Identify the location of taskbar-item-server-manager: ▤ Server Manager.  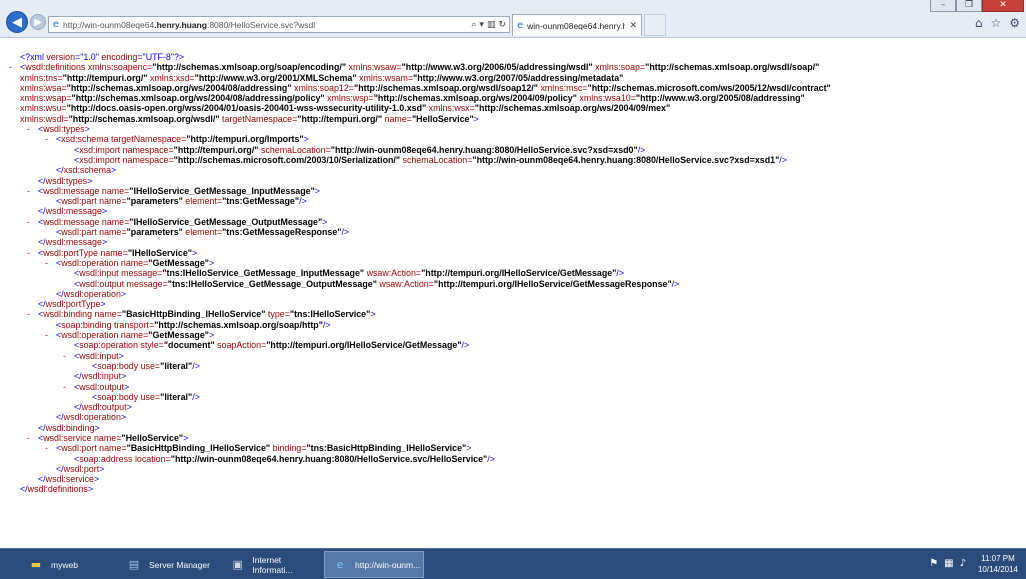
(168, 564).